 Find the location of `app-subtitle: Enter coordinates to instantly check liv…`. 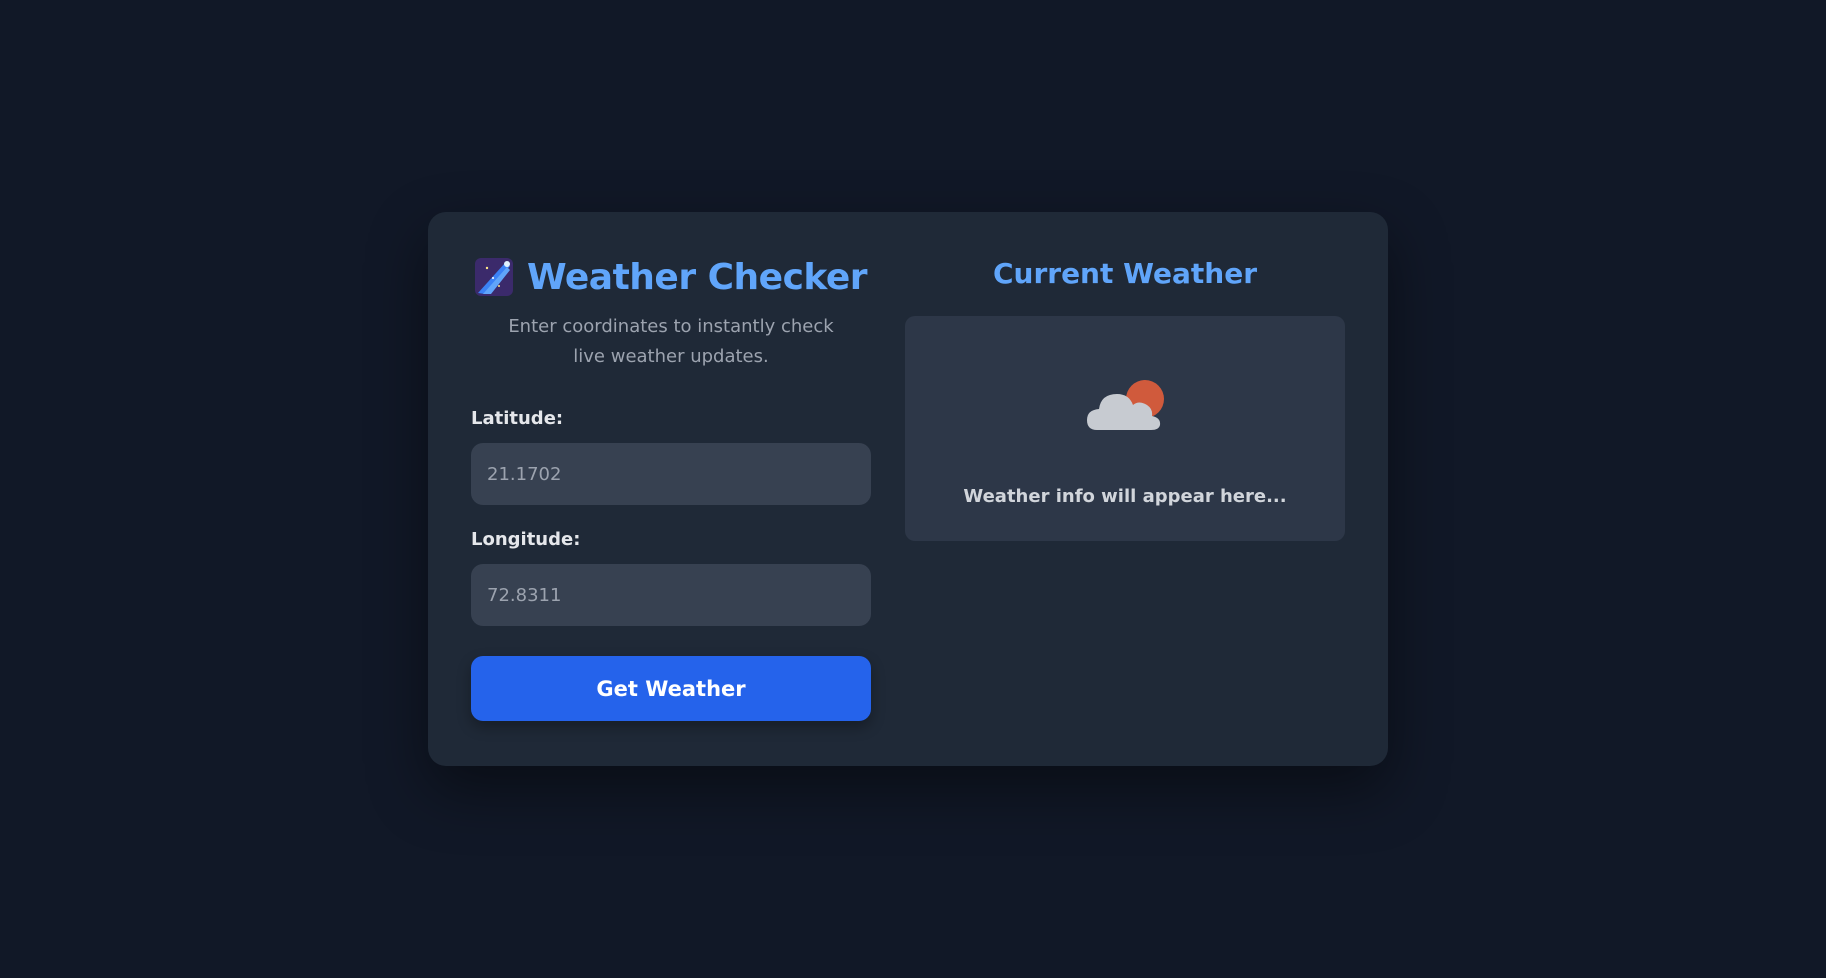

app-subtitle: Enter coordinates to instantly check liv… is located at coordinates (671, 341).